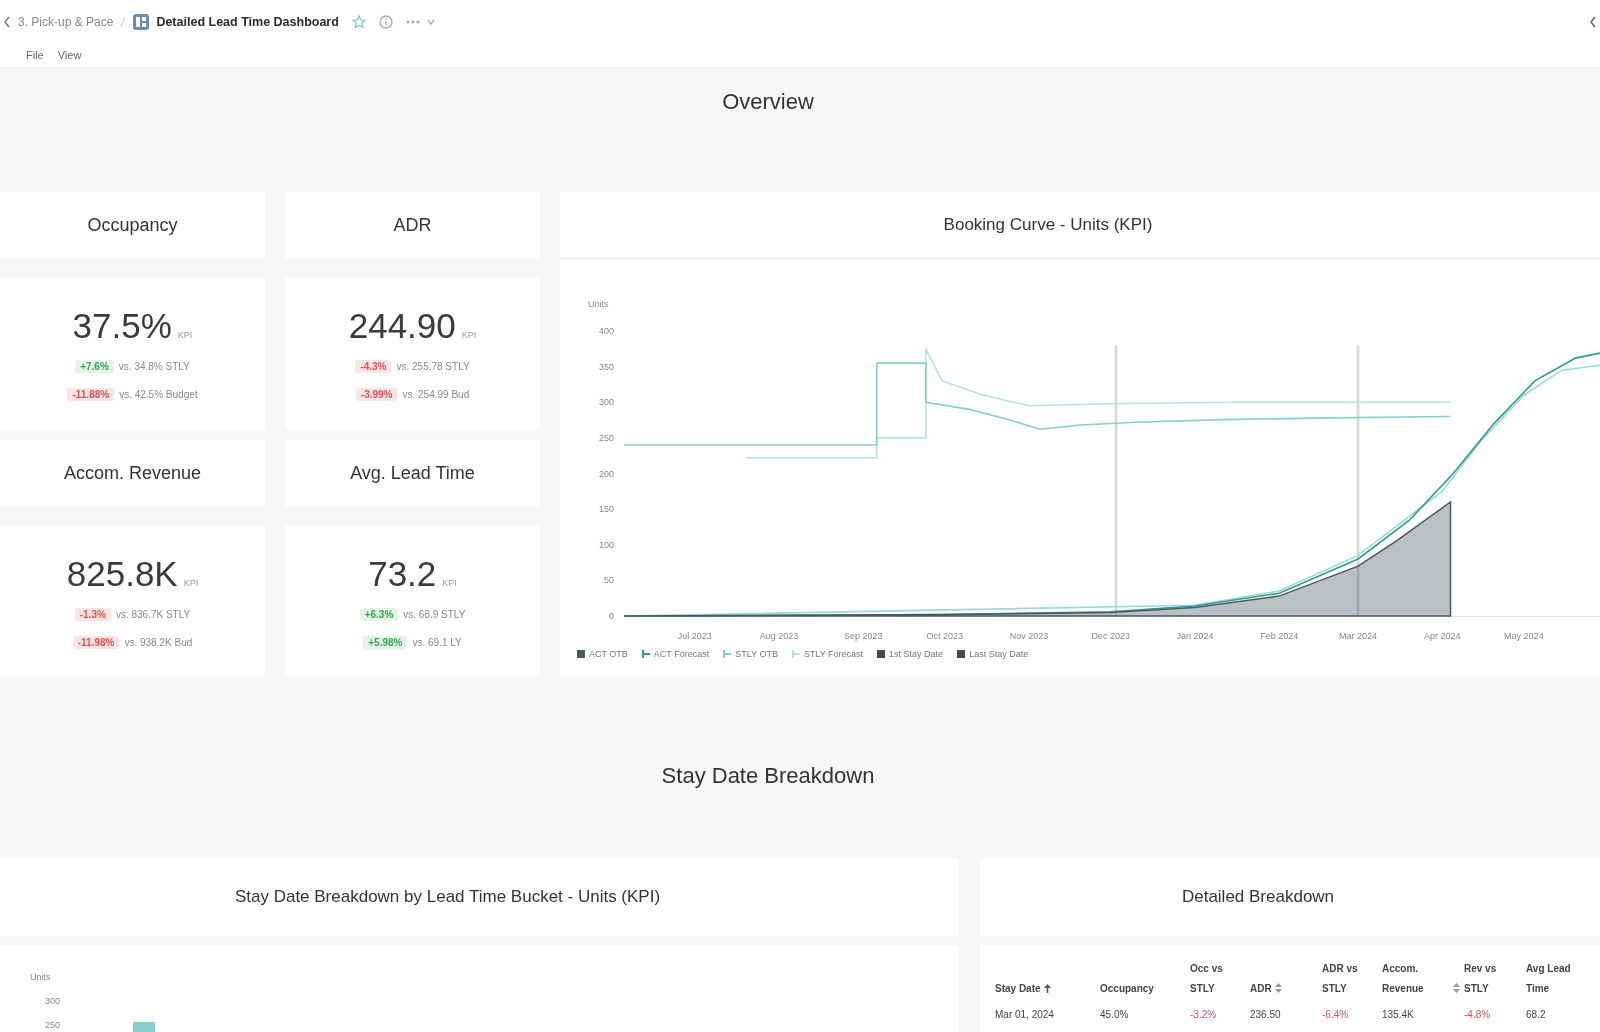 The image size is (1600, 1032). I want to click on info-icon, so click(385, 22).